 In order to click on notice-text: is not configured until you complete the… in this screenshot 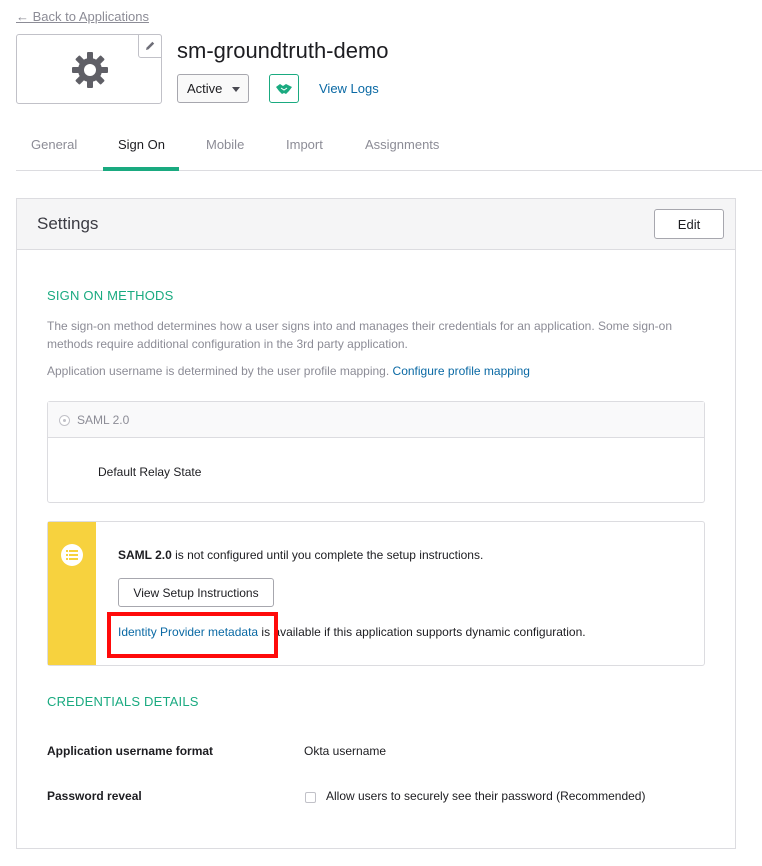, I will do `click(327, 555)`.